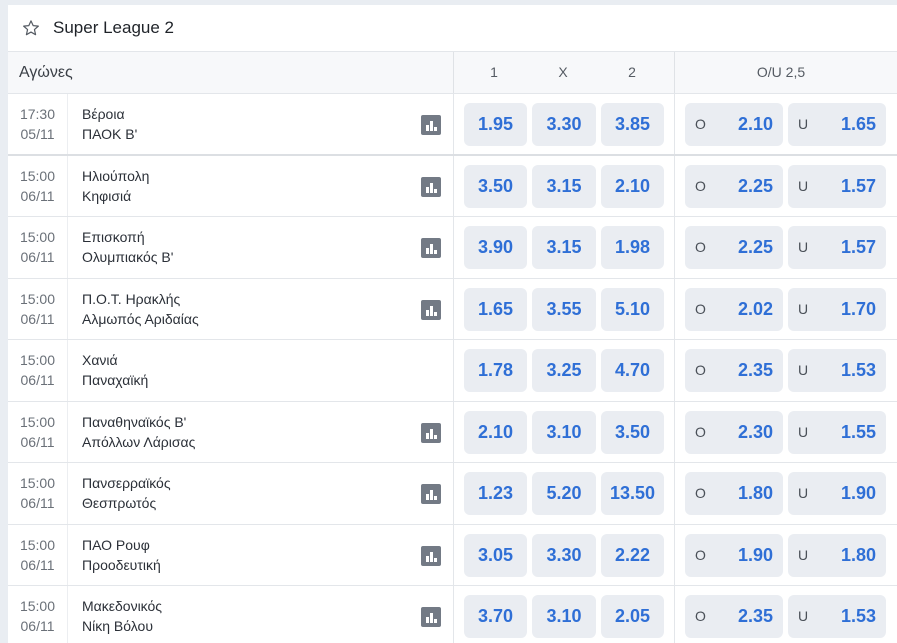 The height and width of the screenshot is (643, 897). I want to click on odds-home-button: 2.10, so click(495, 432).